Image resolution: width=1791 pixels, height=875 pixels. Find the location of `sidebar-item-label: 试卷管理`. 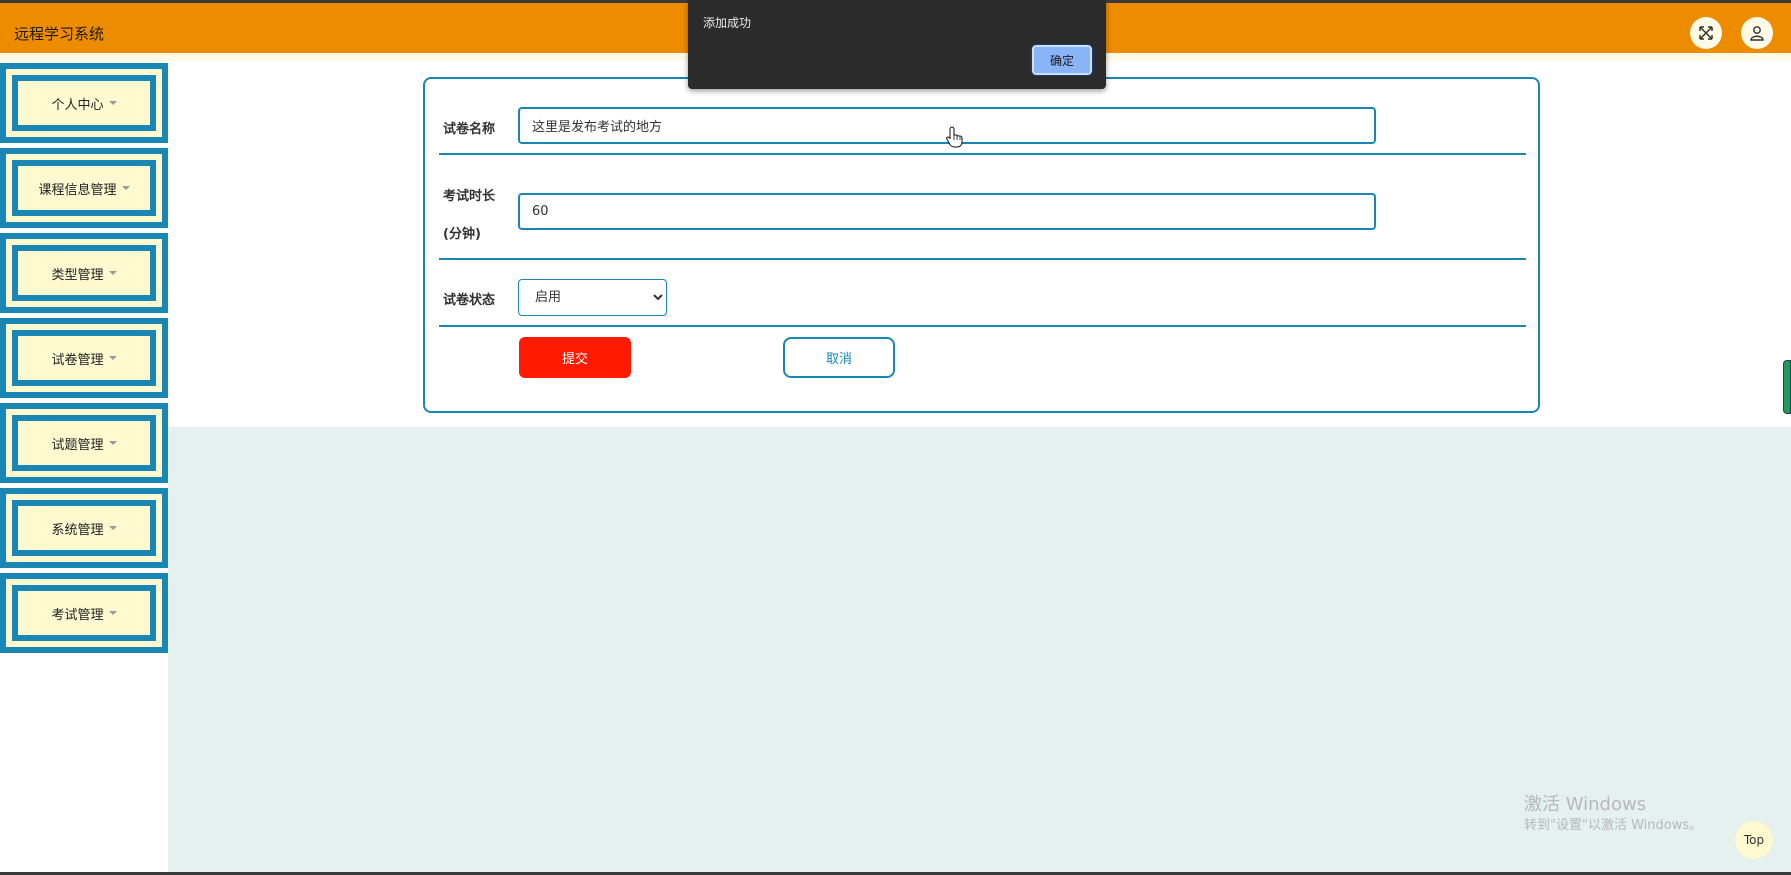

sidebar-item-label: 试卷管理 is located at coordinates (77, 360).